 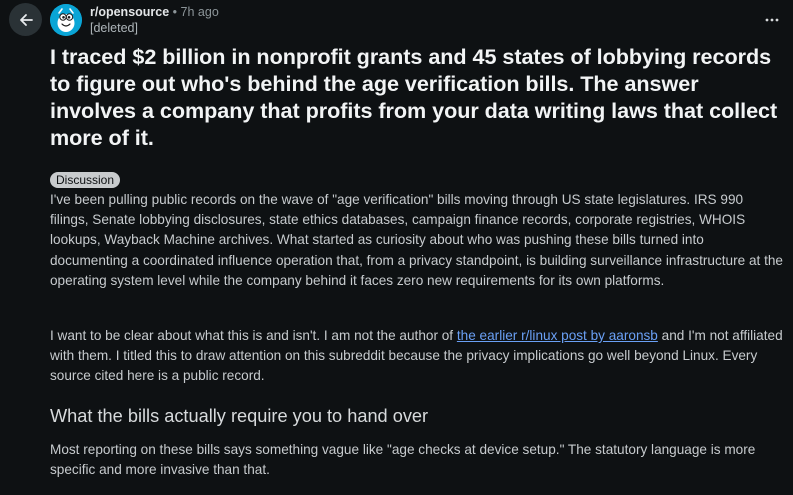 I want to click on earlier-post-link: the earlier r/linux post by aaronsb, so click(x=557, y=335).